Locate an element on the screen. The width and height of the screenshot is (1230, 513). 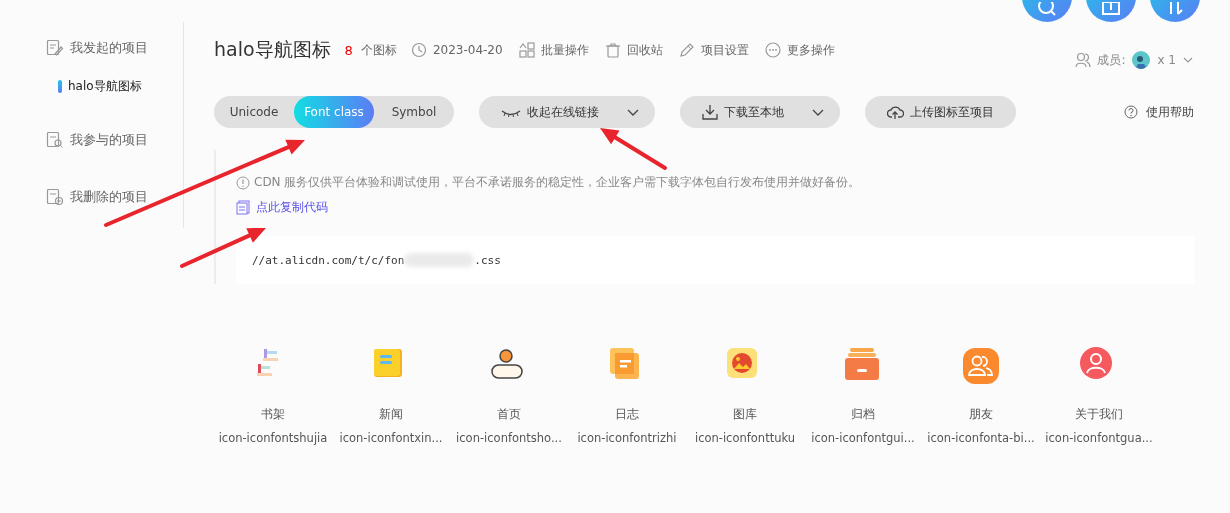
action-link: 更多操作 is located at coordinates (810, 50).